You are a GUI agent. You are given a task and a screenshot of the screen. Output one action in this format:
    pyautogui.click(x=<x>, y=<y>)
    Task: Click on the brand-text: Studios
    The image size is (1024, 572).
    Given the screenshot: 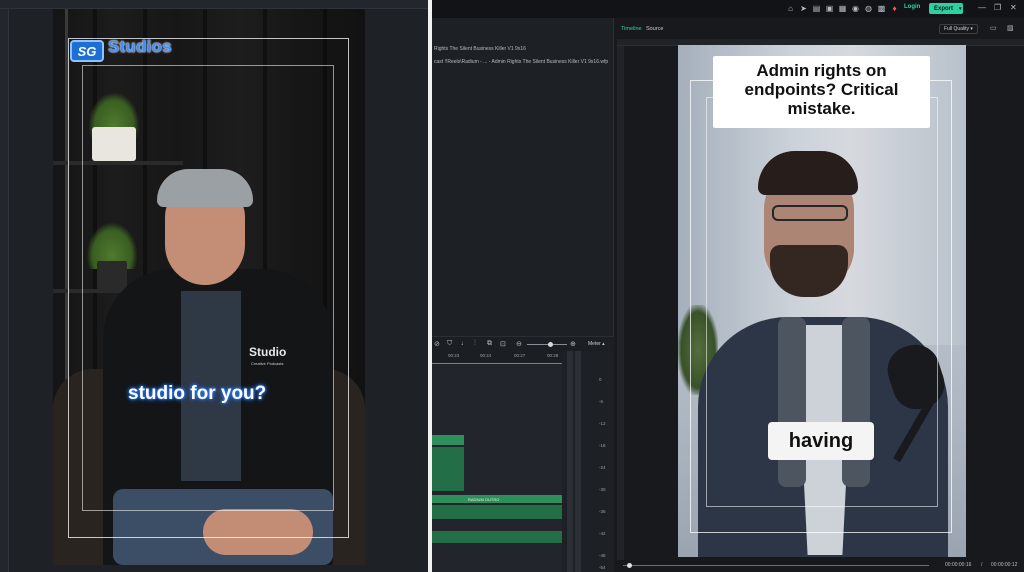 What is the action you would take?
    pyautogui.click(x=140, y=46)
    